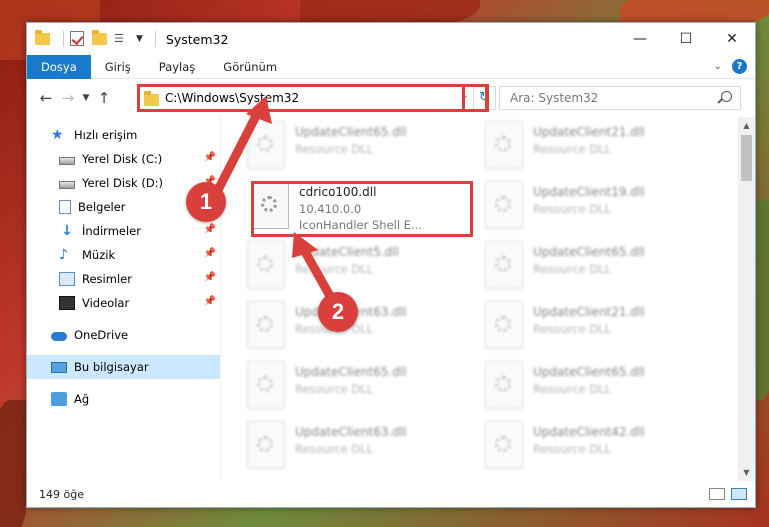 This screenshot has width=769, height=527. I want to click on file-name: UpdateClient63.dll, so click(351, 432).